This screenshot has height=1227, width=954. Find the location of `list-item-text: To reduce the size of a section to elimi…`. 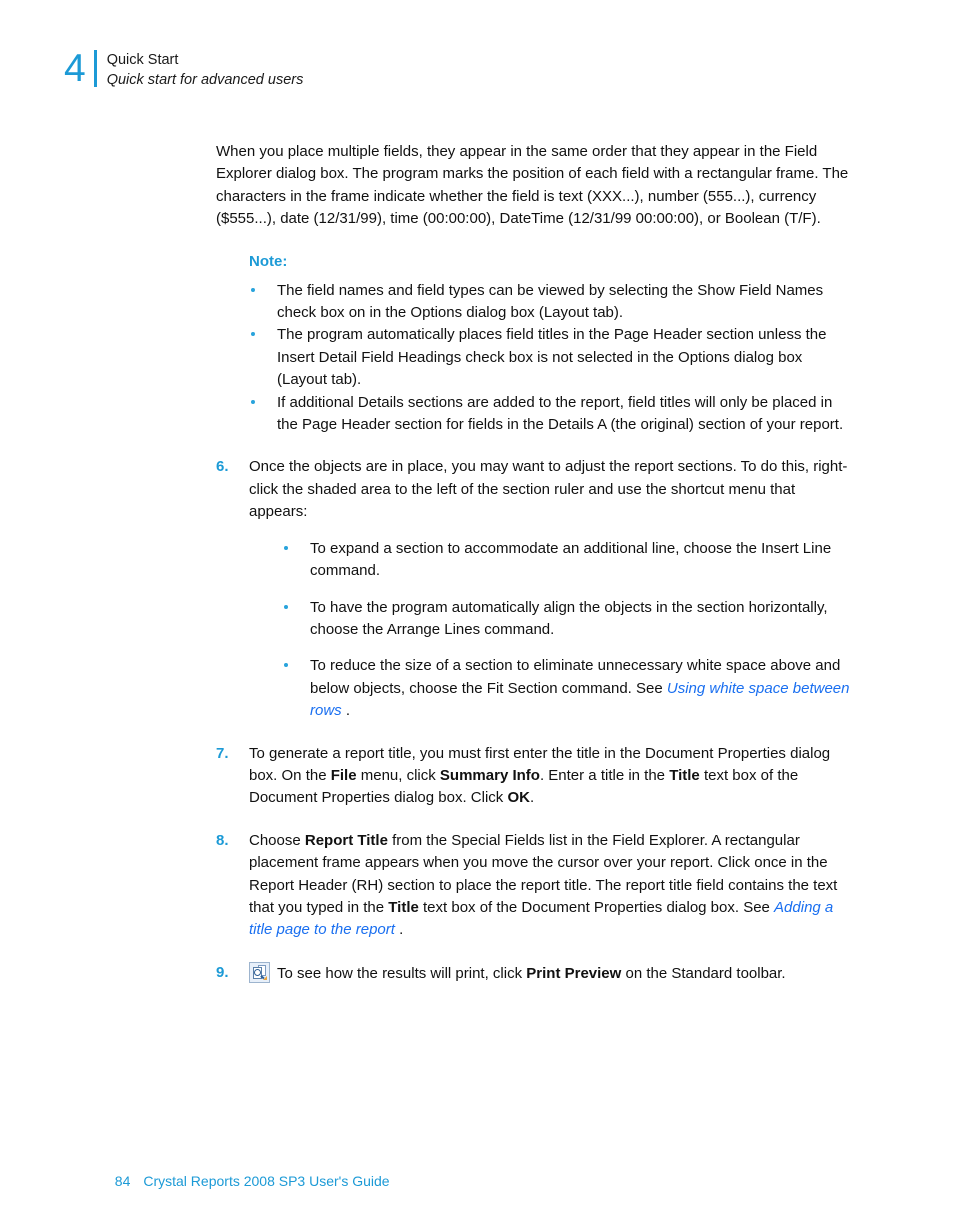

list-item-text: To reduce the size of a section to elimi… is located at coordinates (579, 688).